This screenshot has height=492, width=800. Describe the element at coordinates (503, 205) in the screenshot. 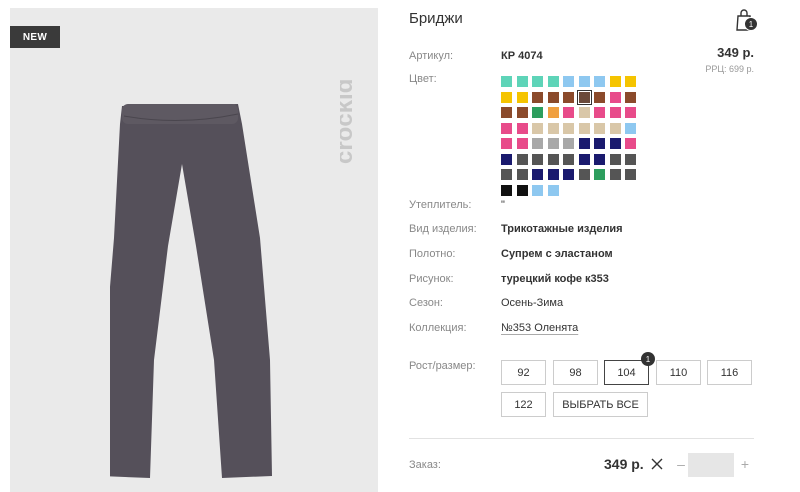

I see `spec-value: "` at that location.